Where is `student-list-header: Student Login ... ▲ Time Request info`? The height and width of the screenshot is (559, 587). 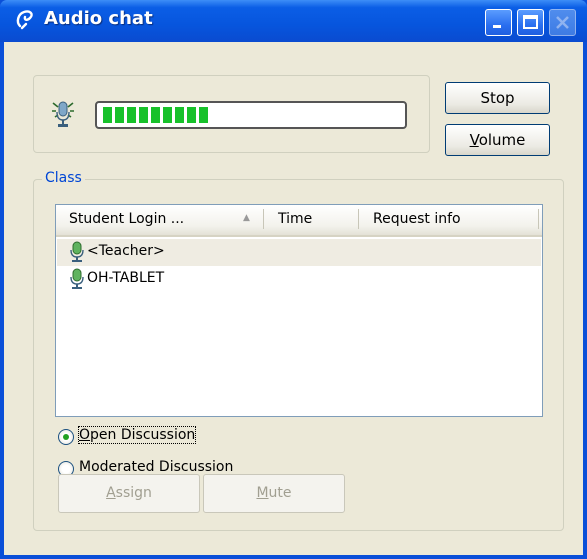
student-list-header: Student Login ... ▲ Time Request info is located at coordinates (299, 221).